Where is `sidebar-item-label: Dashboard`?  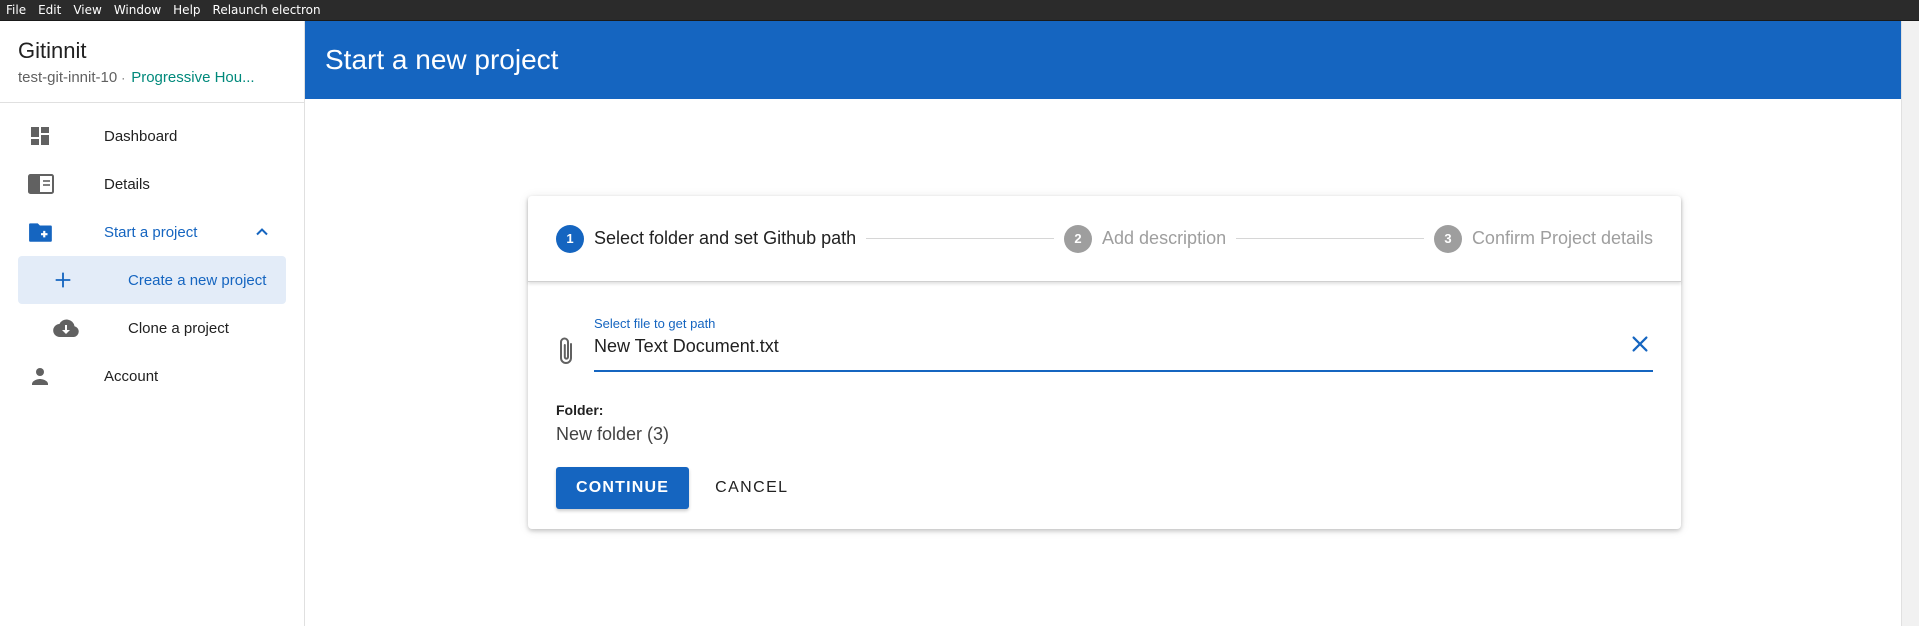
sidebar-item-label: Dashboard is located at coordinates (141, 136).